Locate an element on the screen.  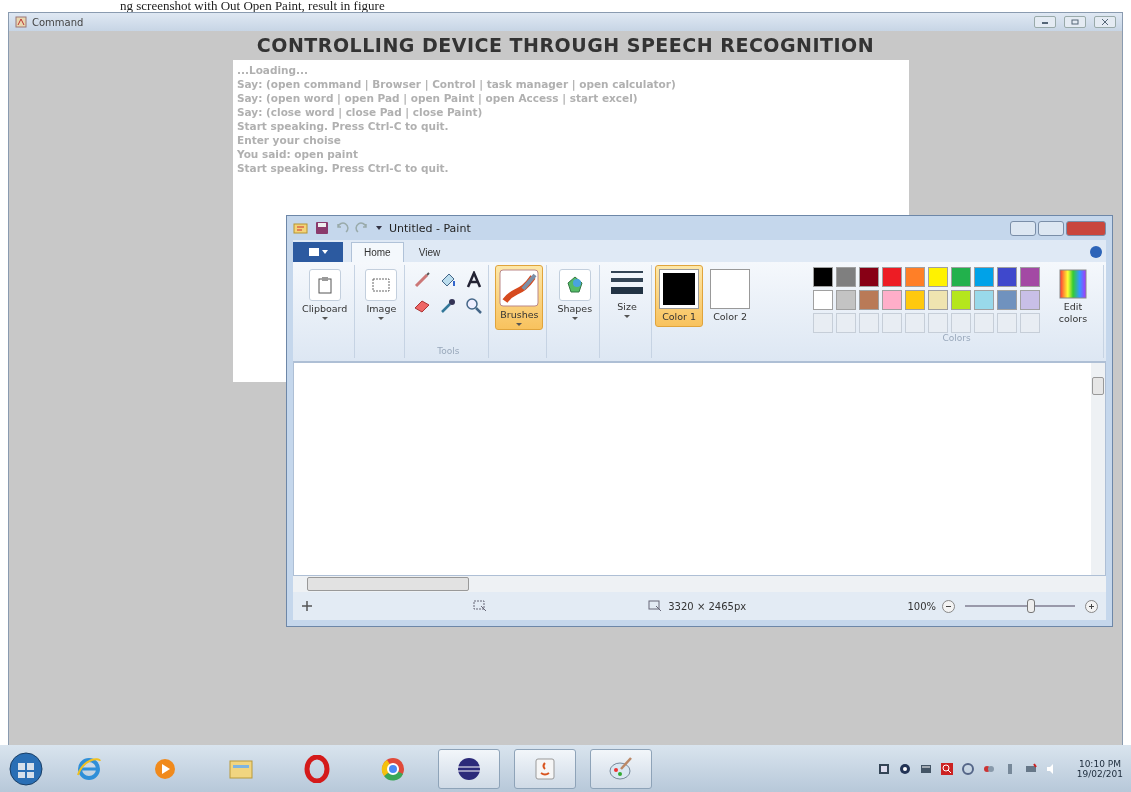
undo-icon is located at coordinates (342, 228).